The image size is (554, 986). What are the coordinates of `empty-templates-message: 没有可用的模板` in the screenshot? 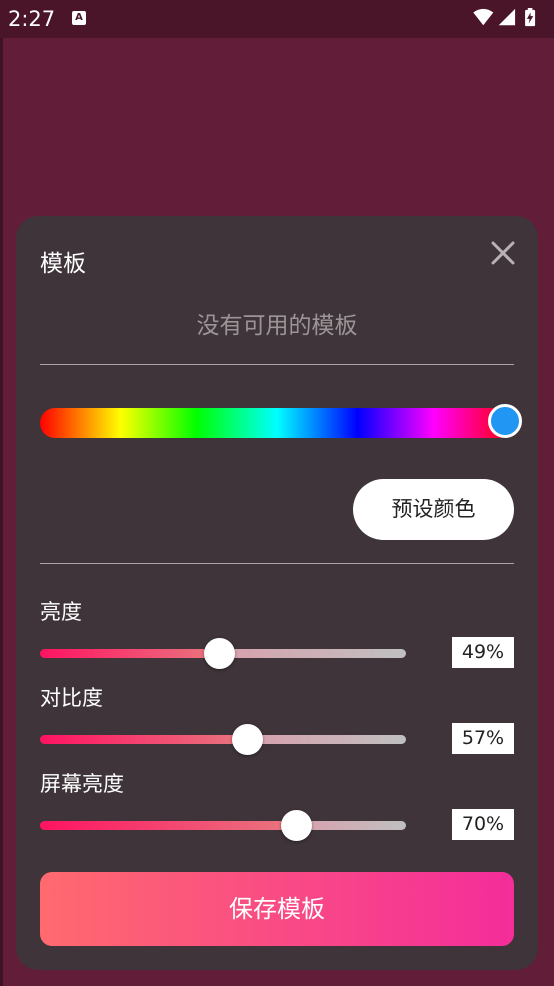 It's located at (277, 326).